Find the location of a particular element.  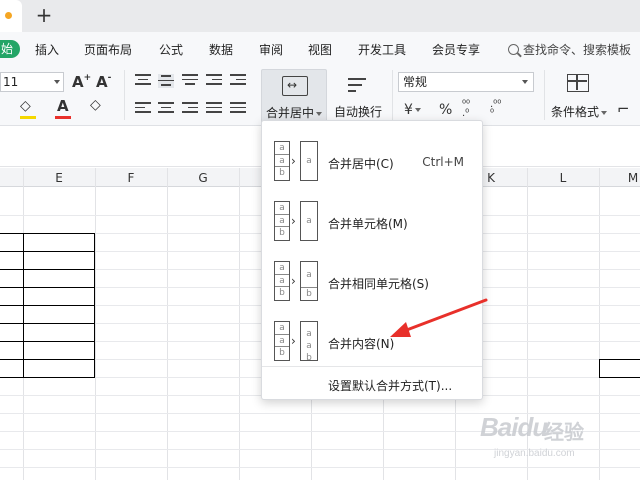

merge-center-icon: aab › a is located at coordinates (296, 161).